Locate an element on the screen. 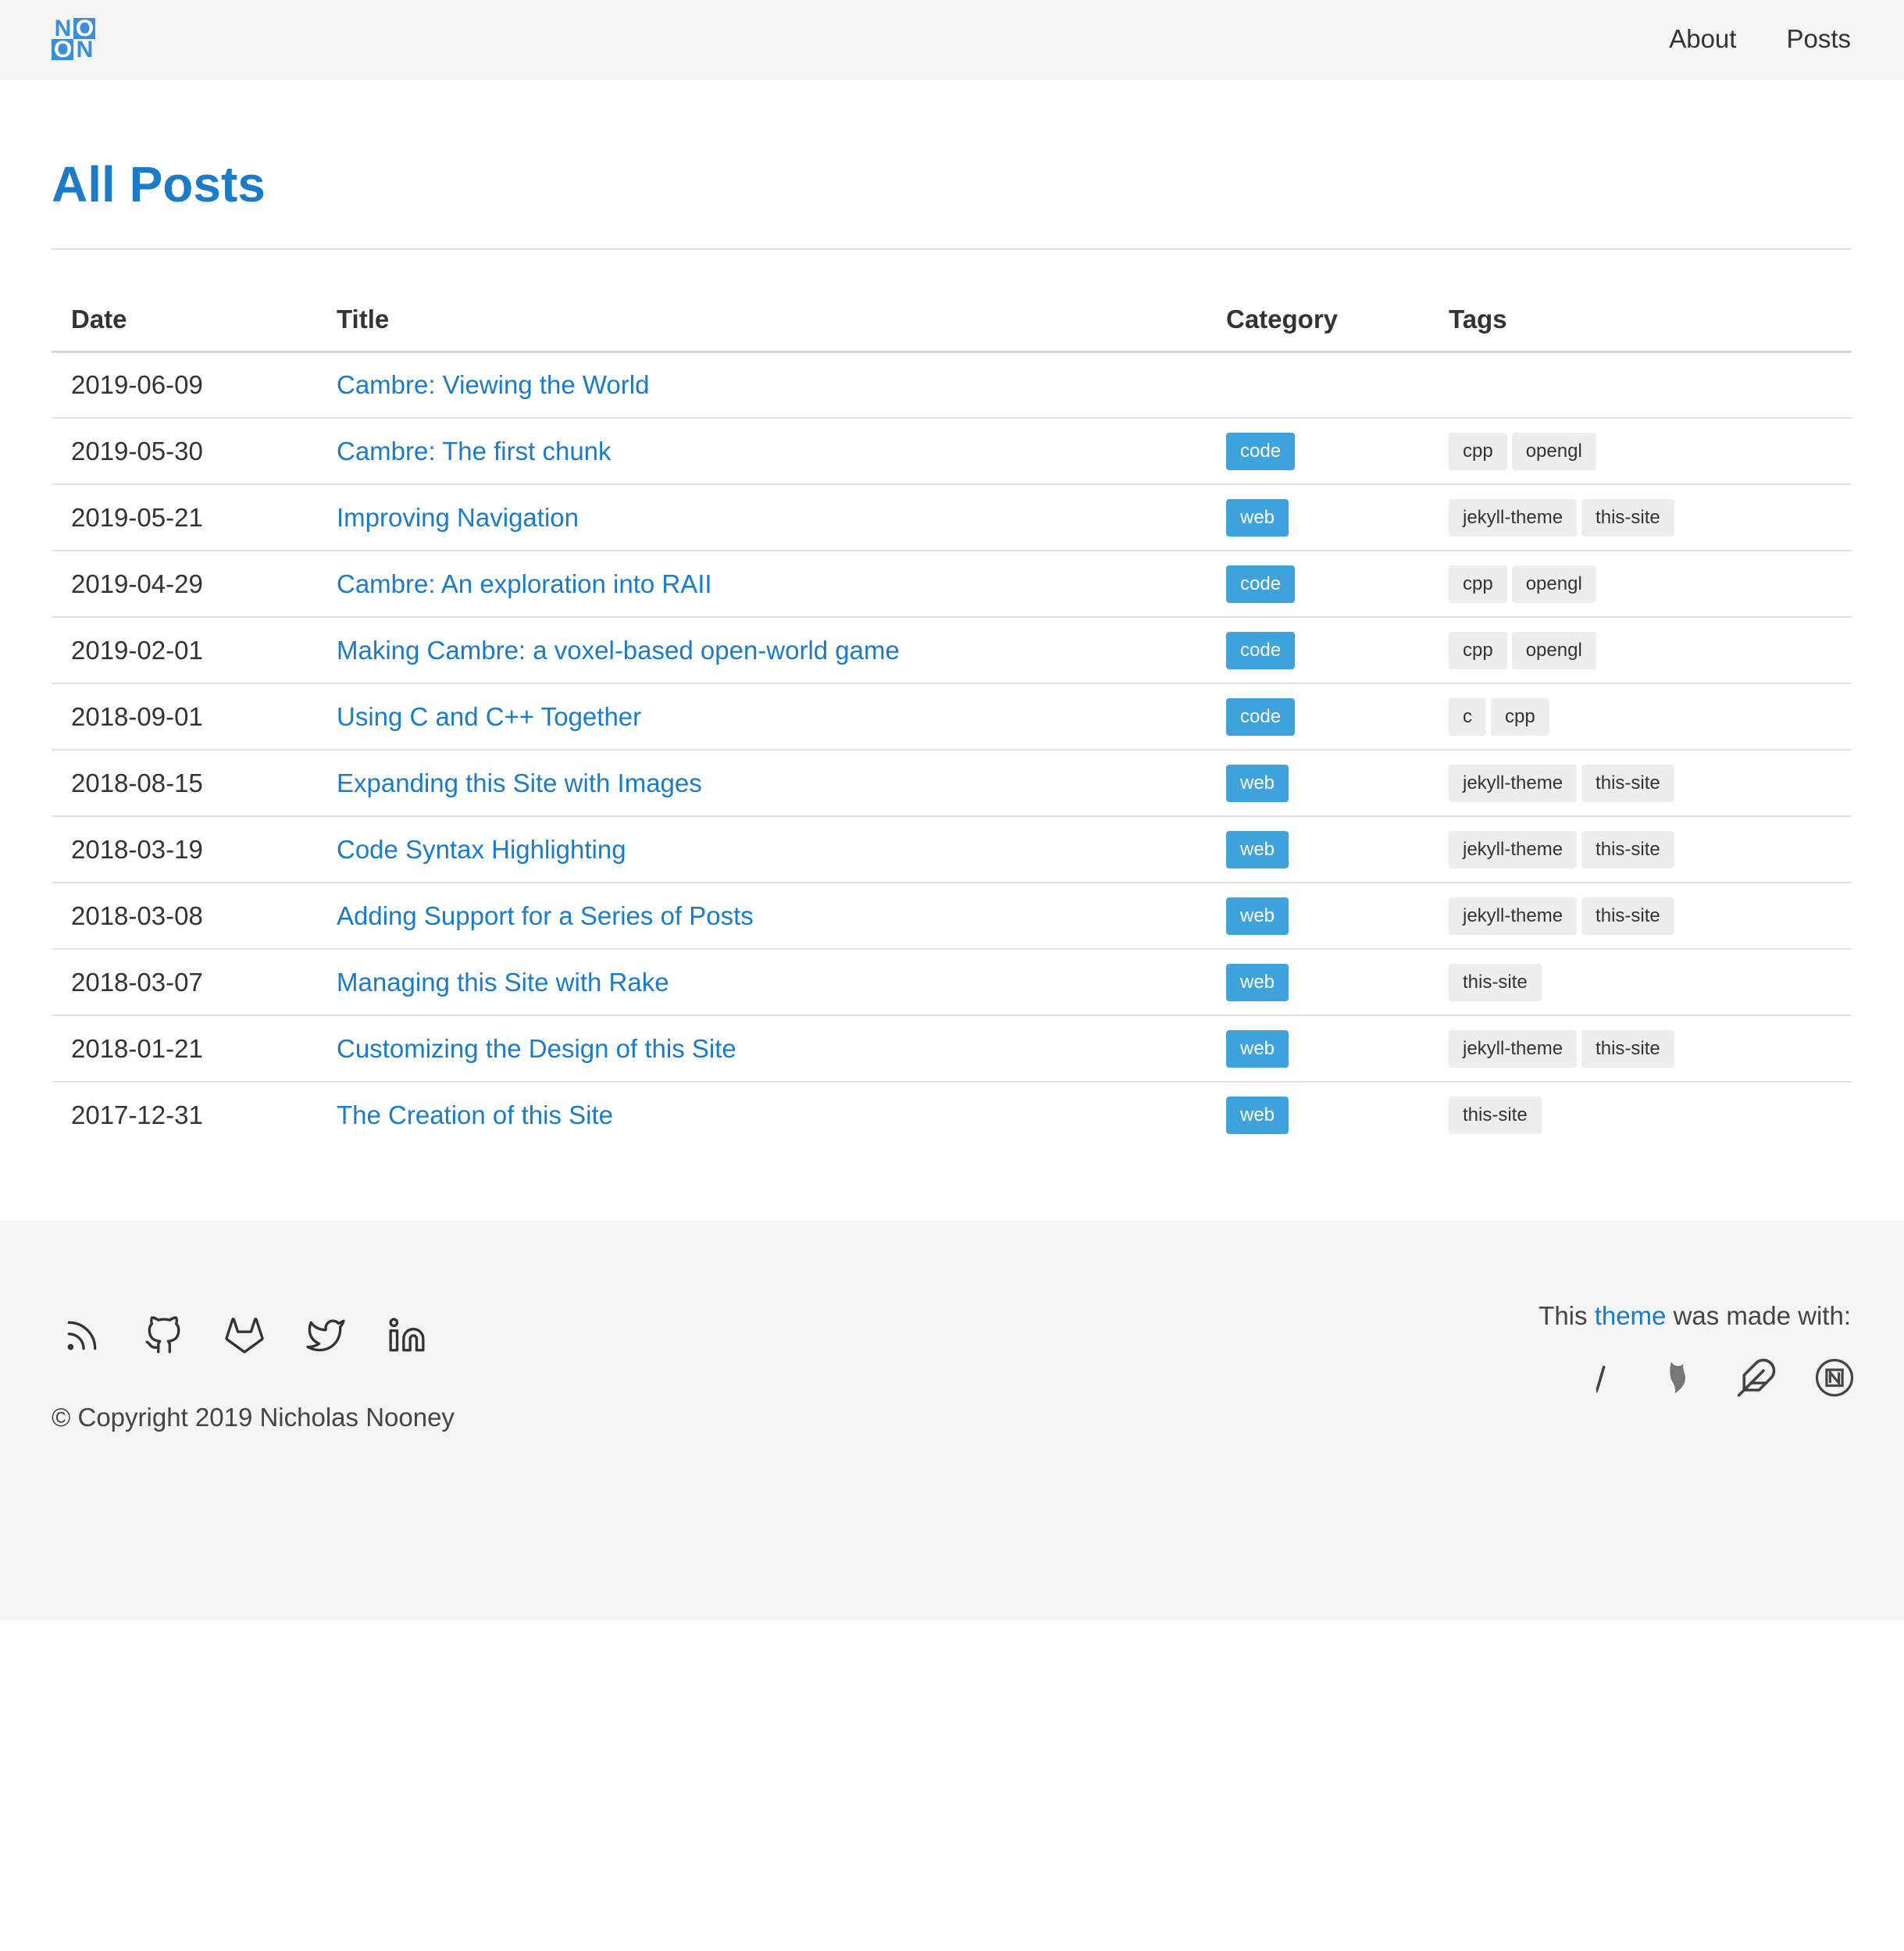 The width and height of the screenshot is (1904, 1951). top-navbar: N O O N About Posts is located at coordinates (952, 40).